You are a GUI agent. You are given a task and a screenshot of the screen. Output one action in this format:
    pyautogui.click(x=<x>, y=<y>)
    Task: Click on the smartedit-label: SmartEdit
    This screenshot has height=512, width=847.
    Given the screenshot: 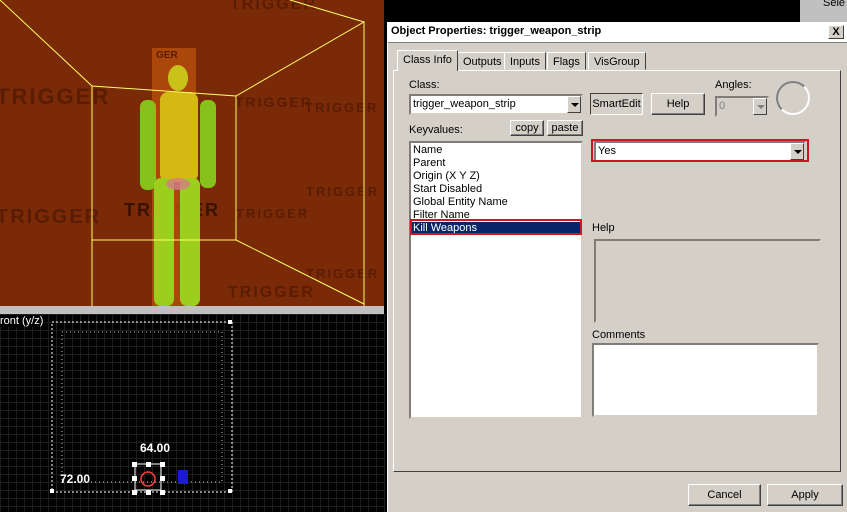 What is the action you would take?
    pyautogui.click(x=616, y=104)
    